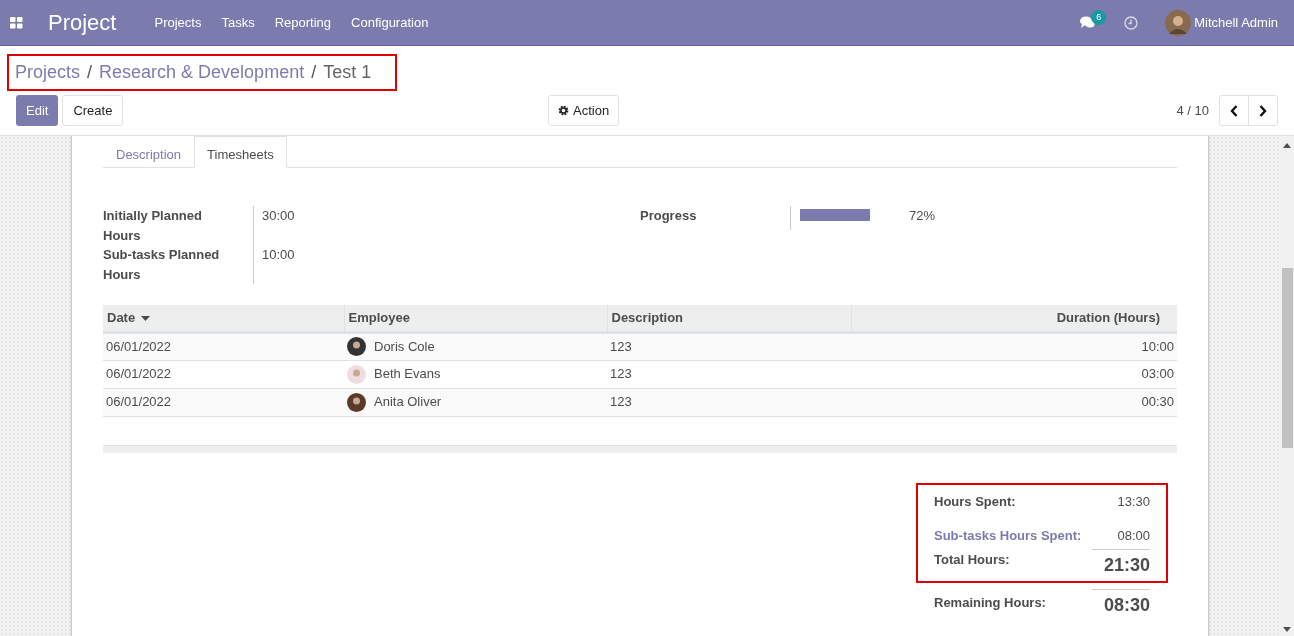 Image resolution: width=1294 pixels, height=636 pixels. I want to click on menu-item: Projects, so click(178, 22).